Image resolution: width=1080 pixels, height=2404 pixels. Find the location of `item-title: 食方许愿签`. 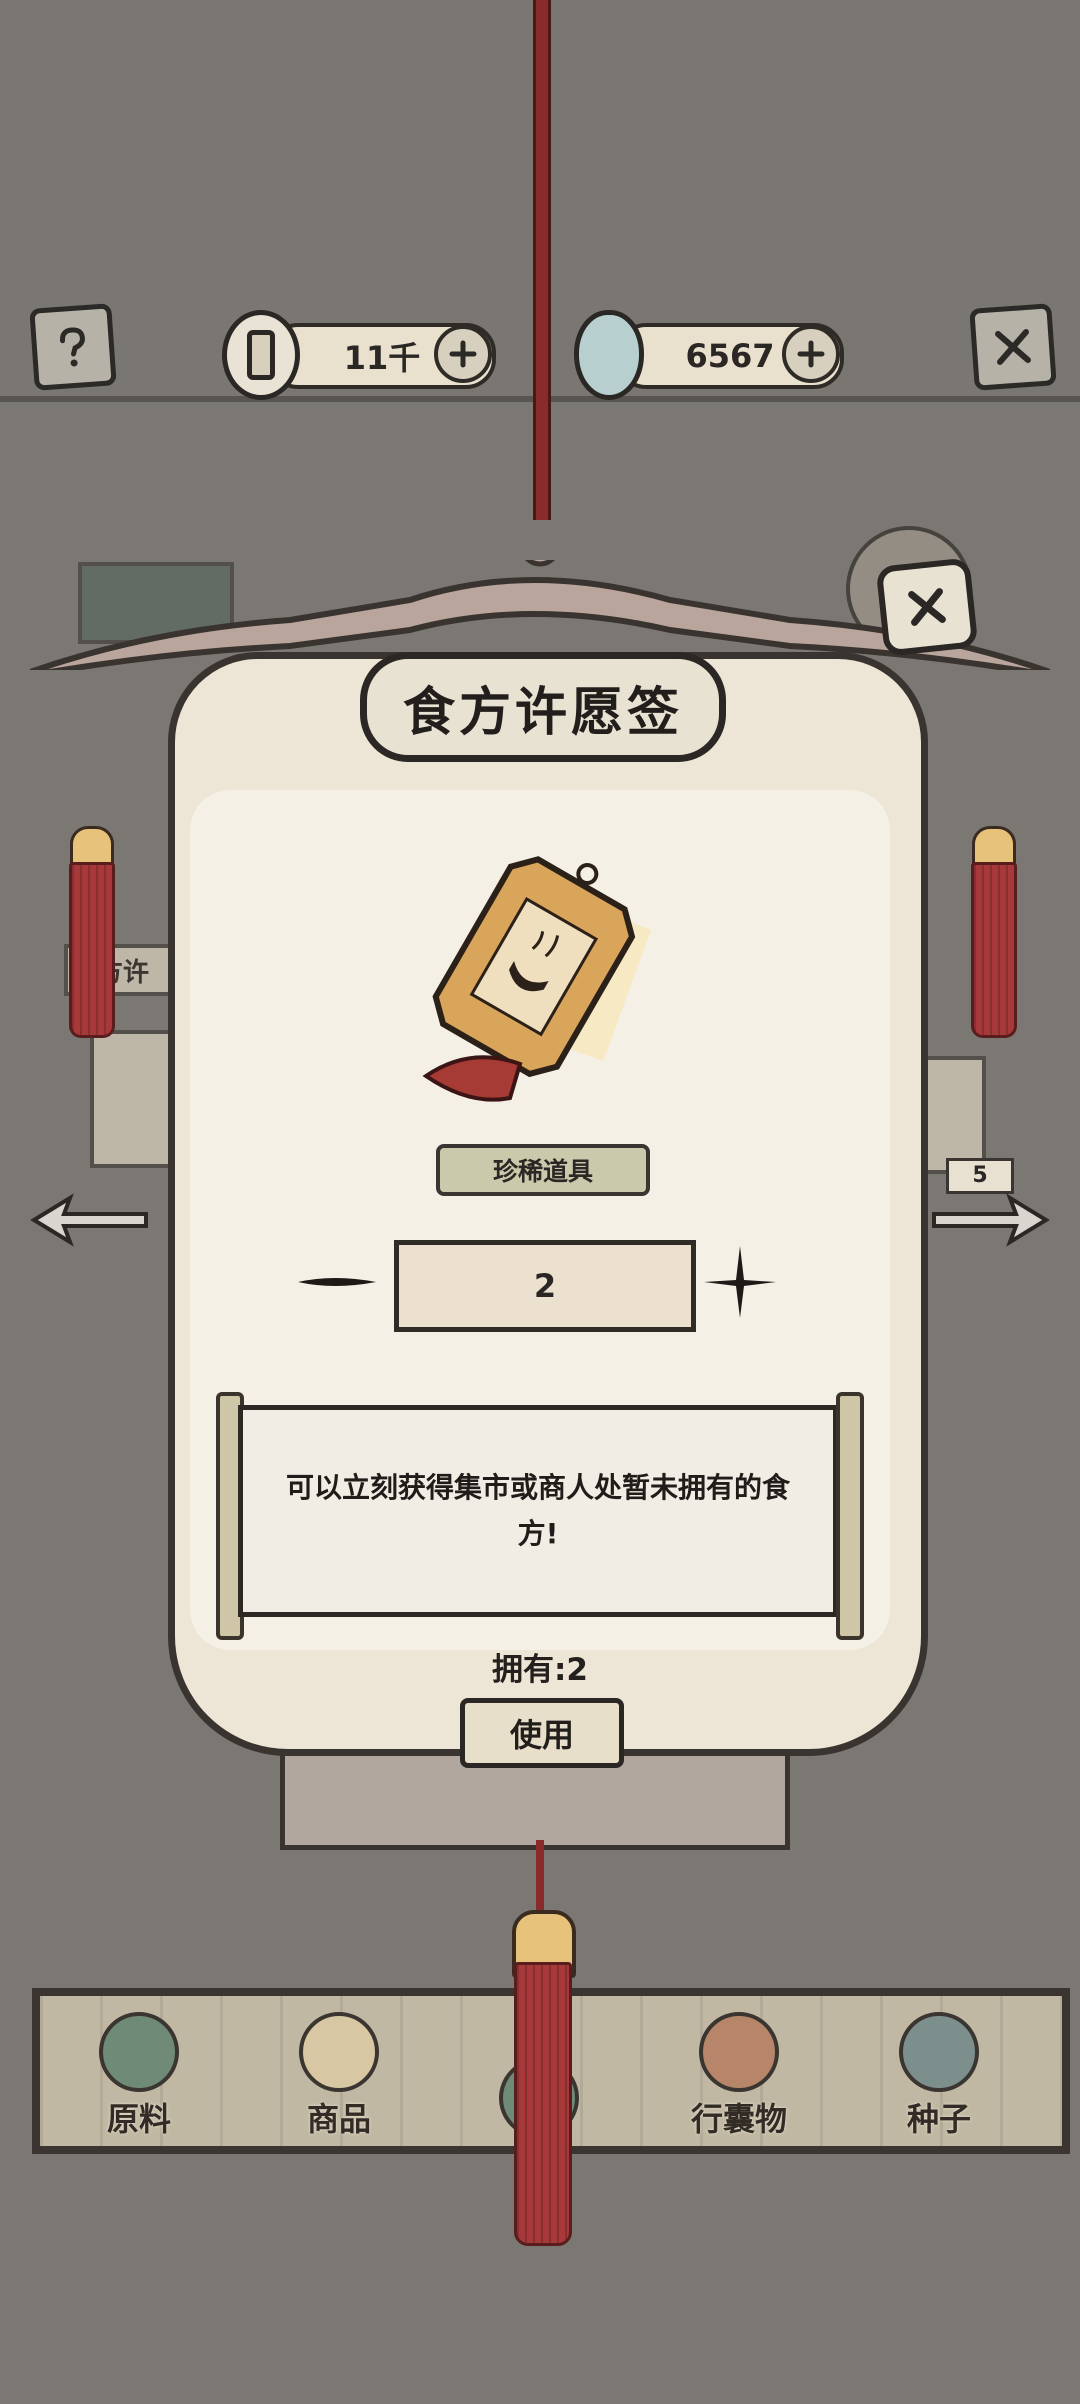

item-title: 食方许愿签 is located at coordinates (543, 707).